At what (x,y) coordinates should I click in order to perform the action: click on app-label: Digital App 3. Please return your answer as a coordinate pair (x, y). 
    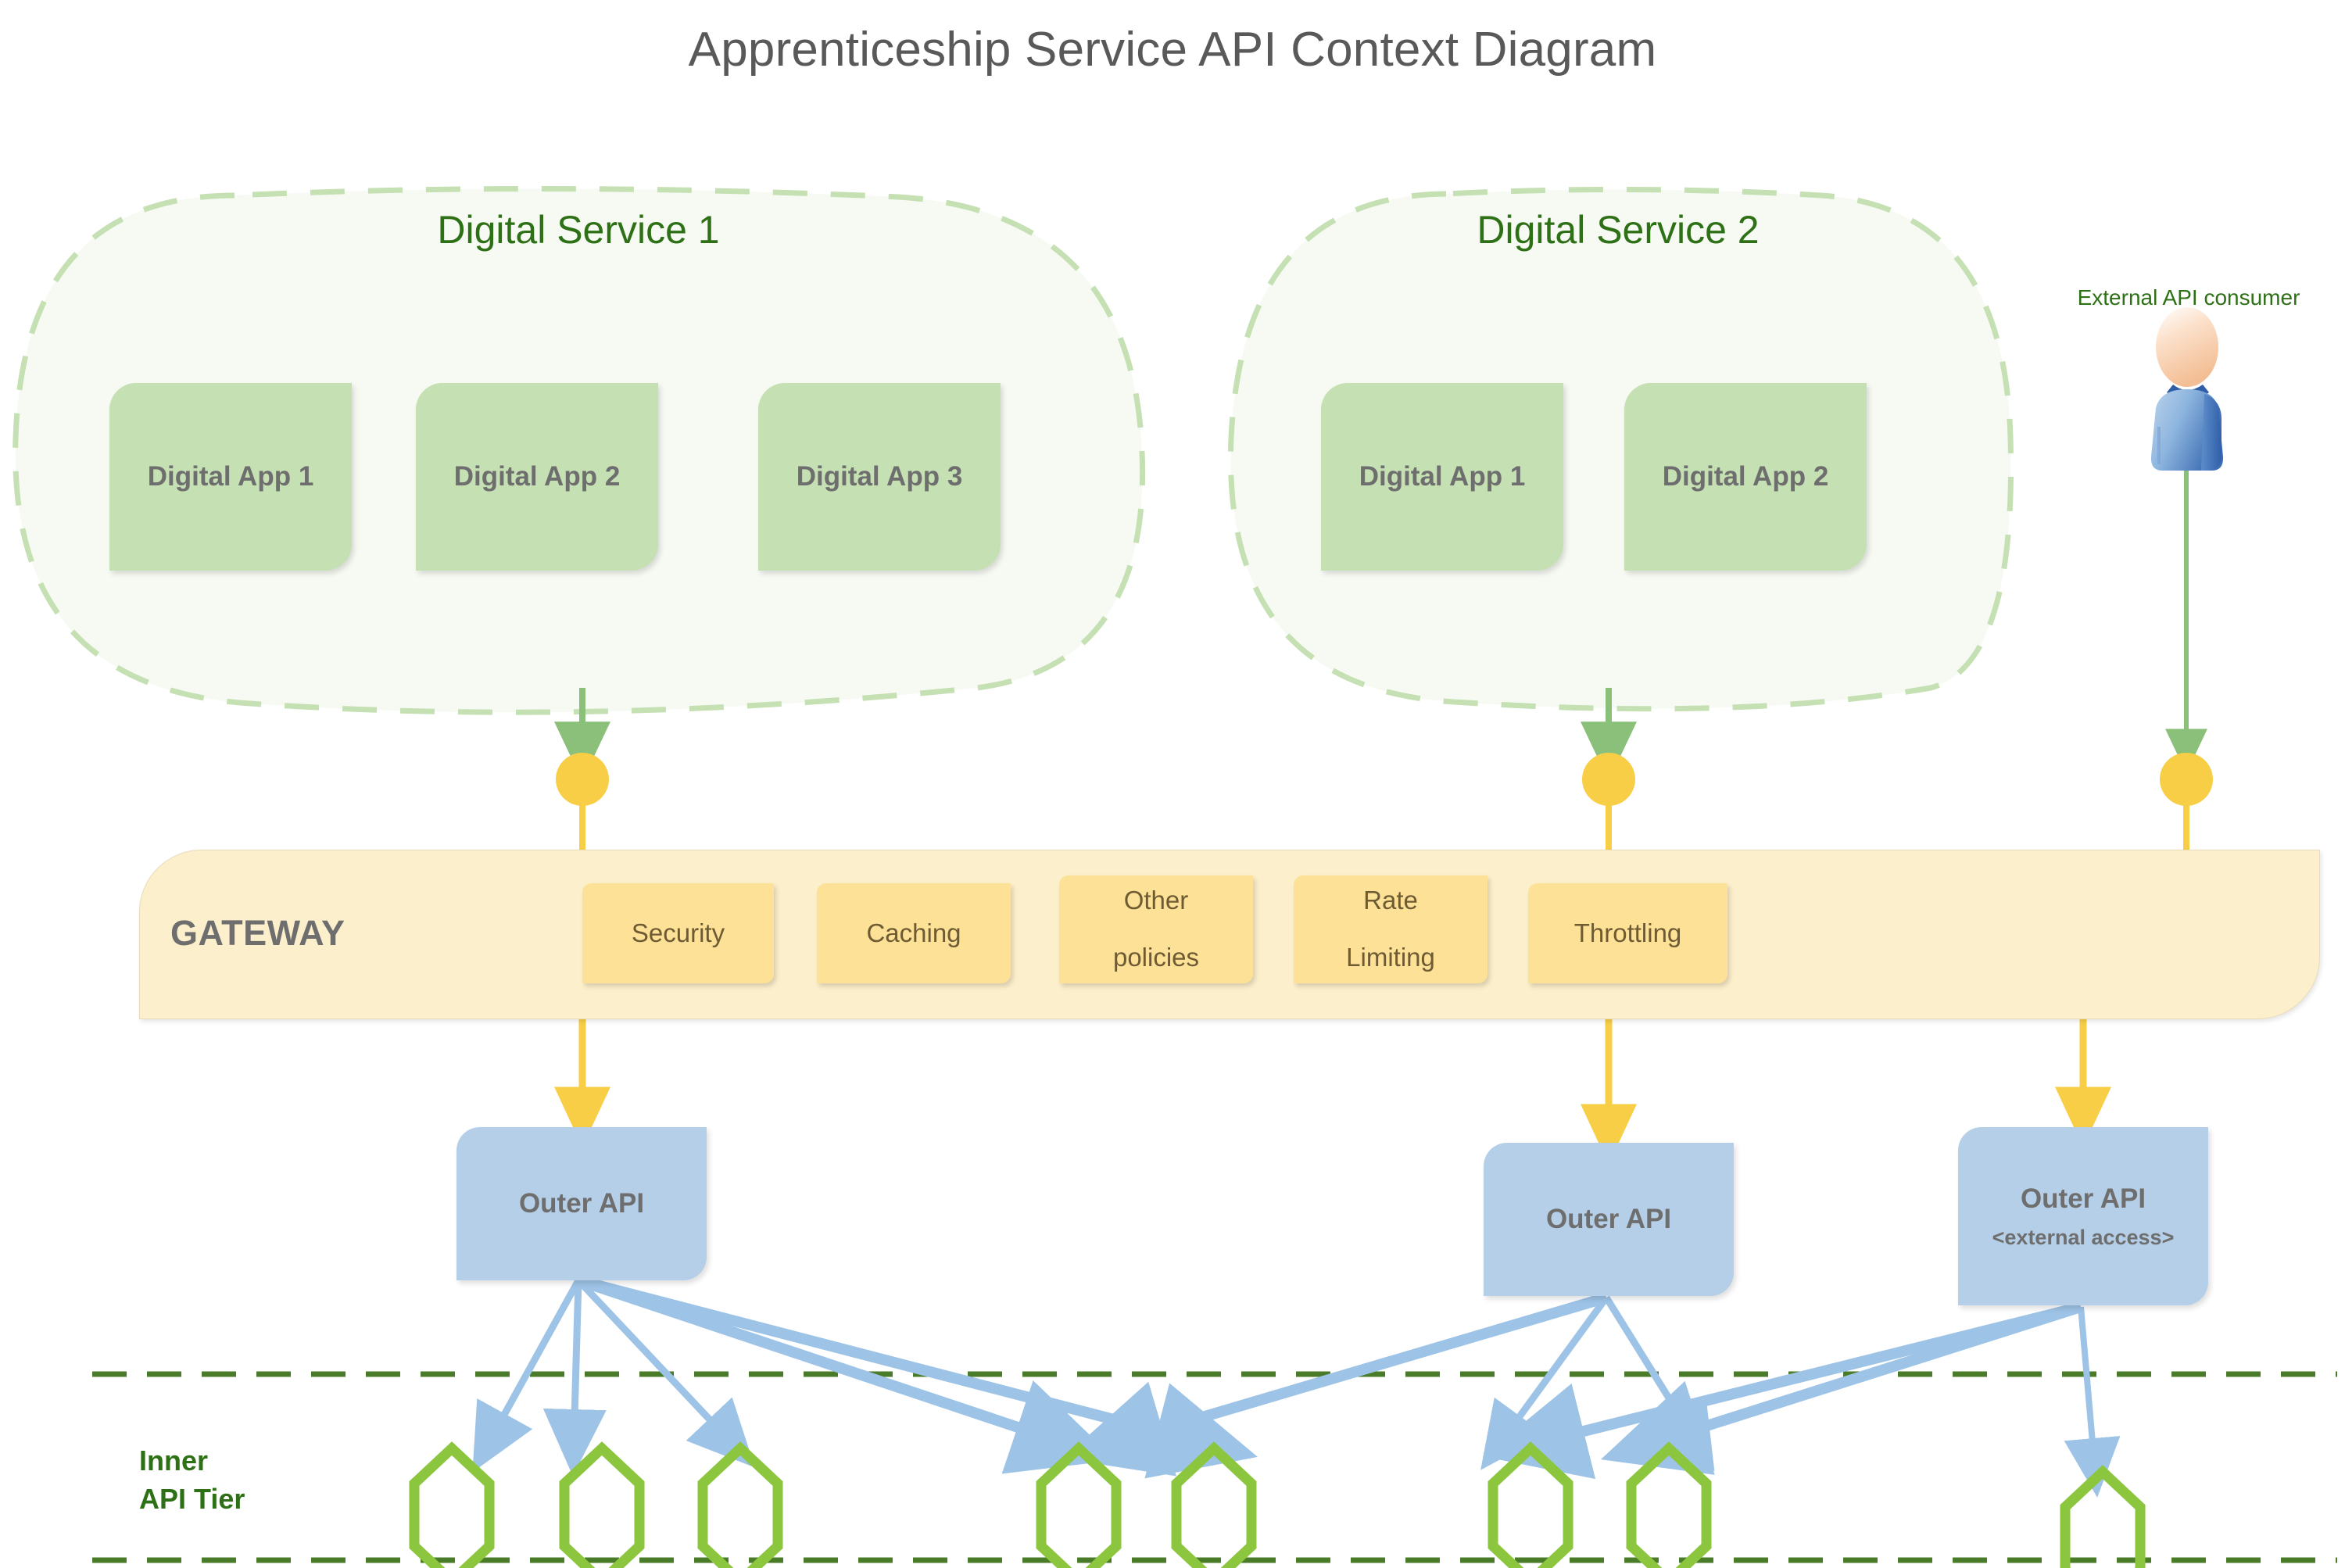
    Looking at the image, I should click on (879, 476).